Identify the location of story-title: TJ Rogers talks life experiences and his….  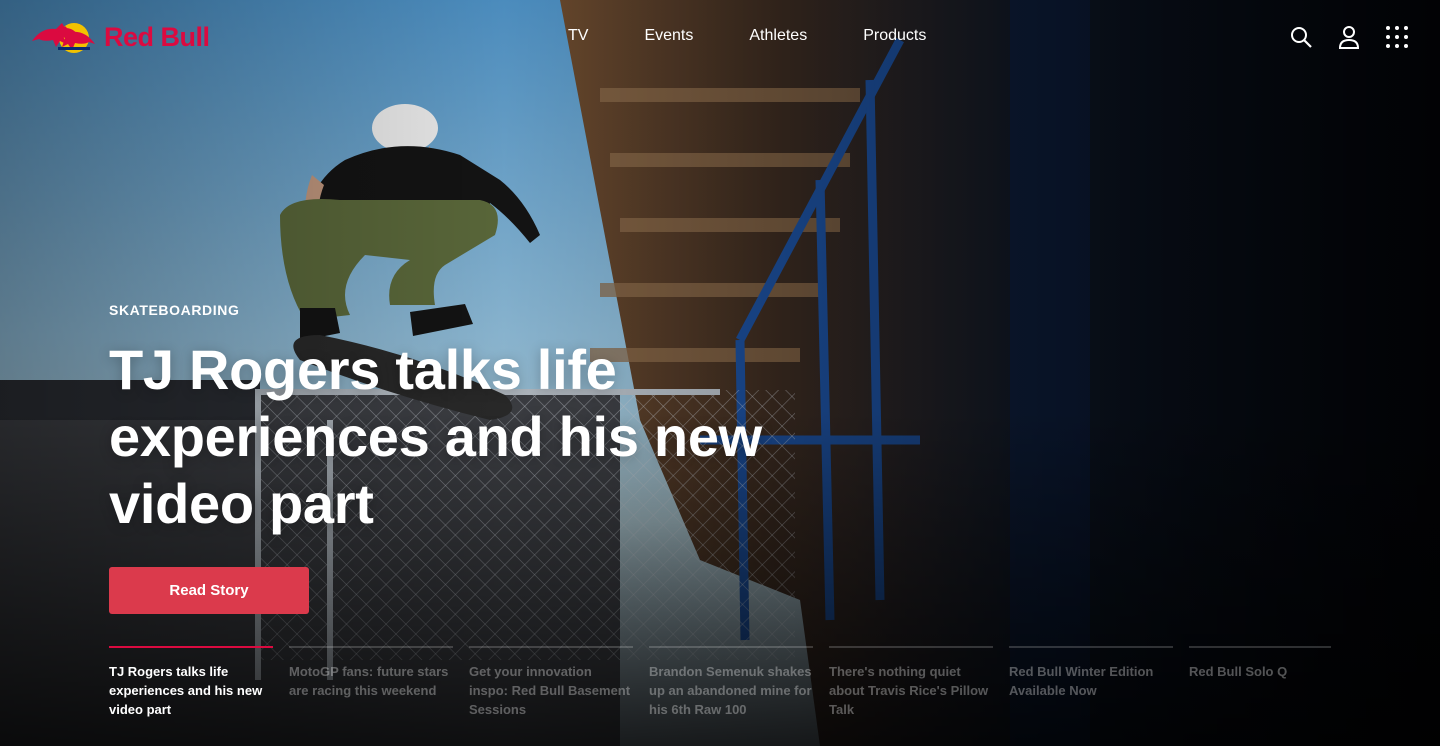
(186, 690).